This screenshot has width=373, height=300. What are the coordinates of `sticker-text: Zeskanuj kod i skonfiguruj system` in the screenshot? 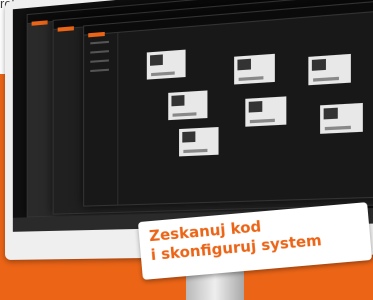 It's located at (235, 238).